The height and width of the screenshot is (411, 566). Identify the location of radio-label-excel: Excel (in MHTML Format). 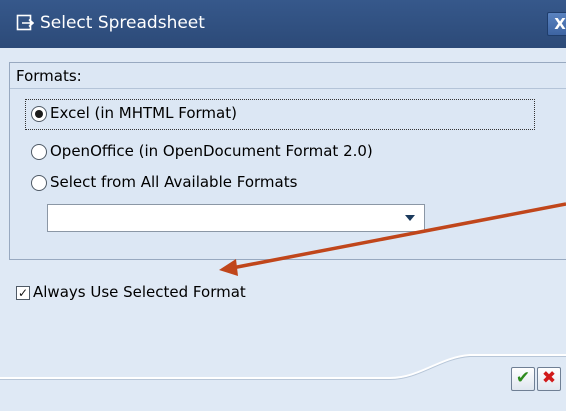
(143, 113).